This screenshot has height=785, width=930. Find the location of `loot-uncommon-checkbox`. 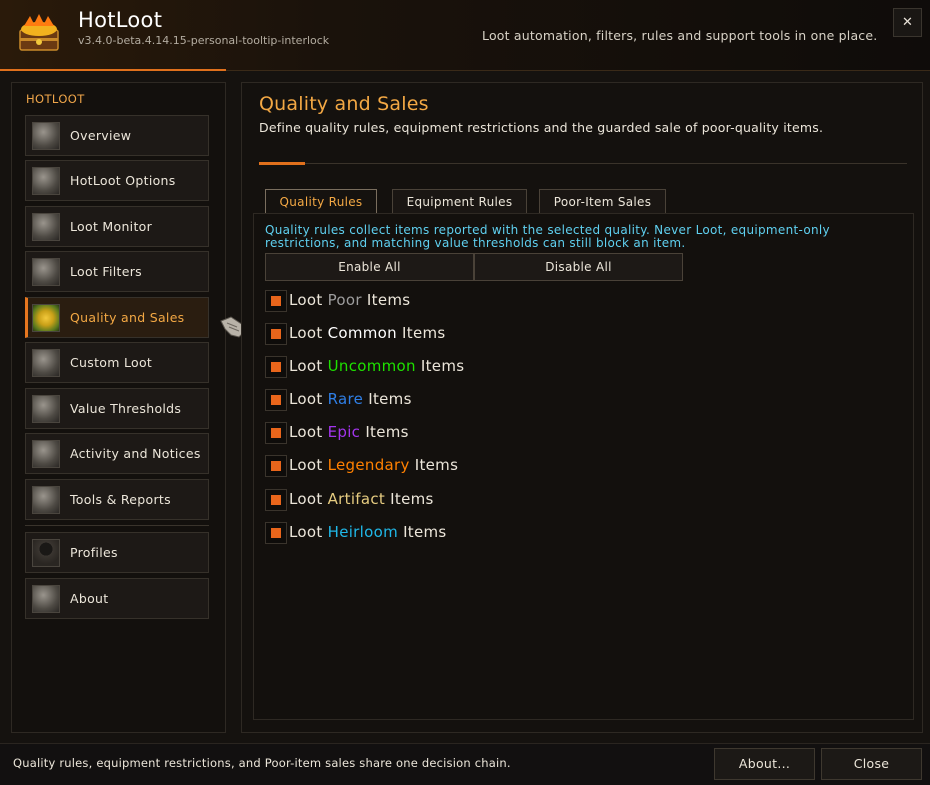

loot-uncommon-checkbox is located at coordinates (276, 367).